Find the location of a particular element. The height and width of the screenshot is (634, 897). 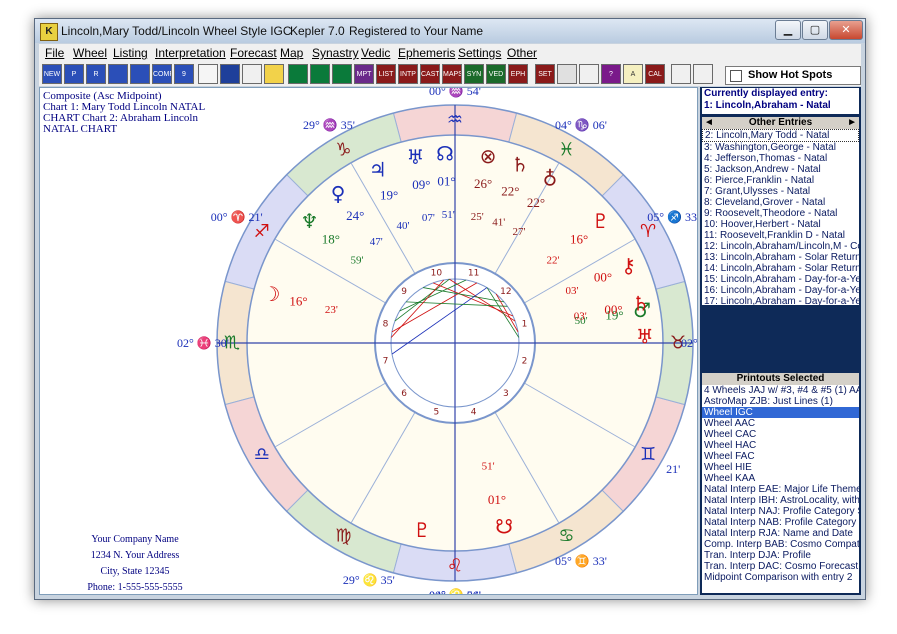

company-address: 1234 N. Your Address is located at coordinates (135, 555).